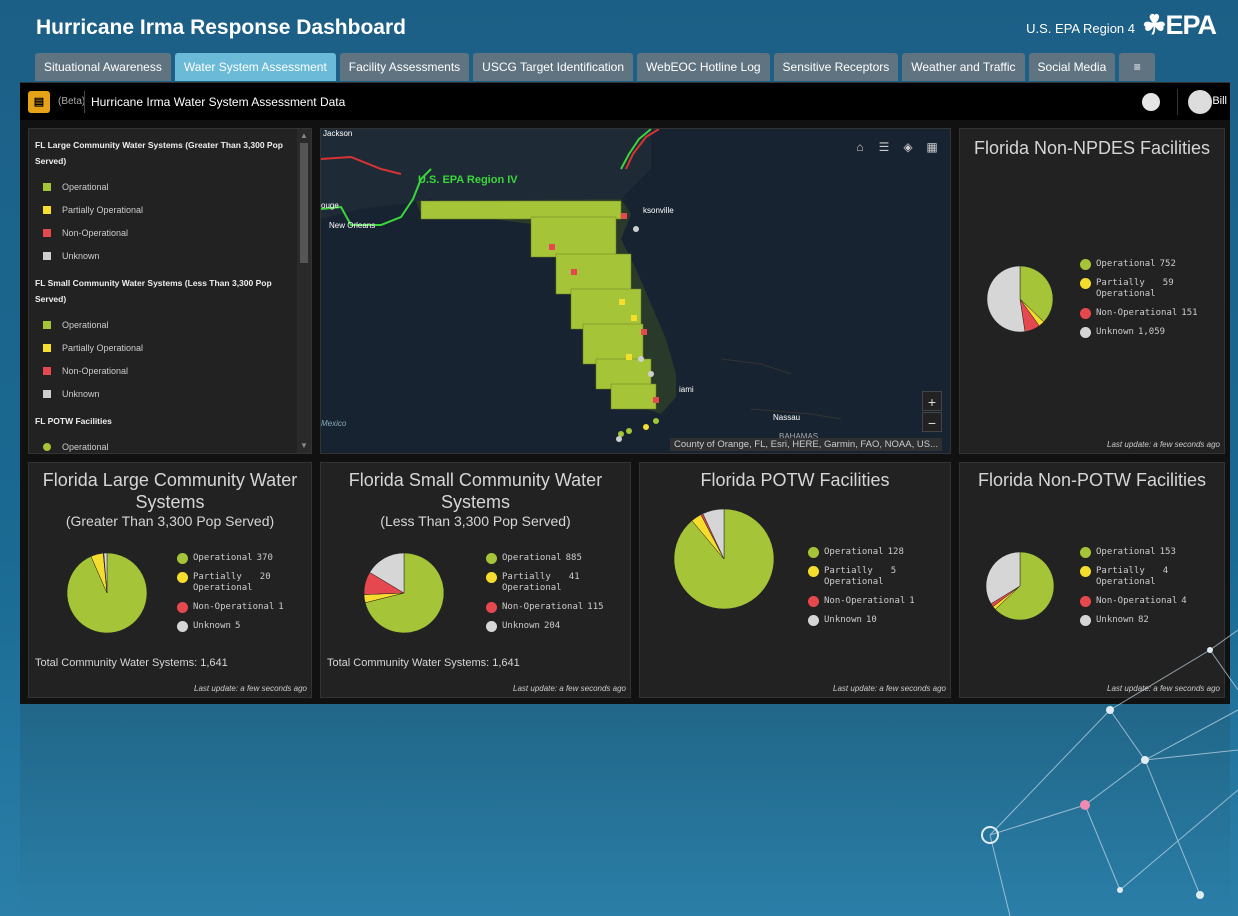  Describe the element at coordinates (73, 421) in the screenshot. I see `legend-heading: FL POTW Facilities` at that location.